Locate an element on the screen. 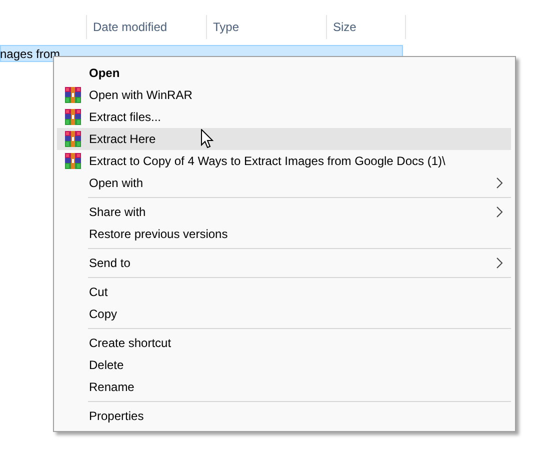  menu-item: Open is located at coordinates (284, 73).